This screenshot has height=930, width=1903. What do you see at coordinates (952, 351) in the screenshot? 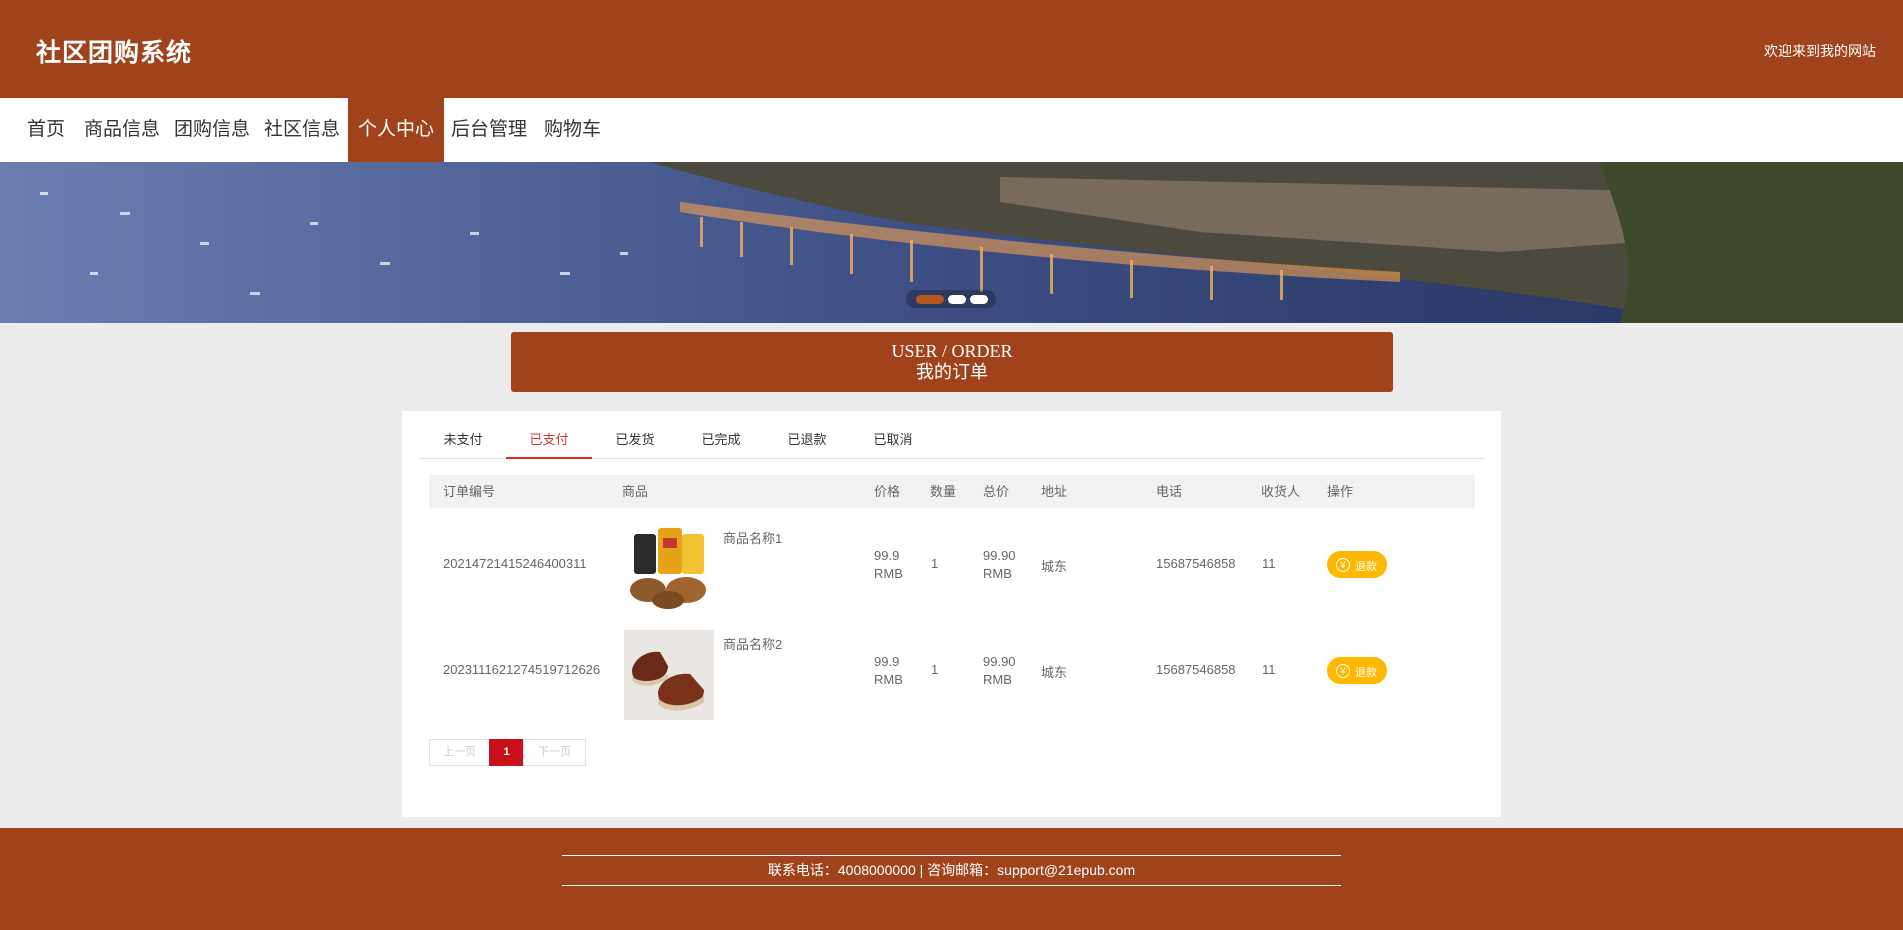
I see `section-title-en: USER / ORDER` at bounding box center [952, 351].